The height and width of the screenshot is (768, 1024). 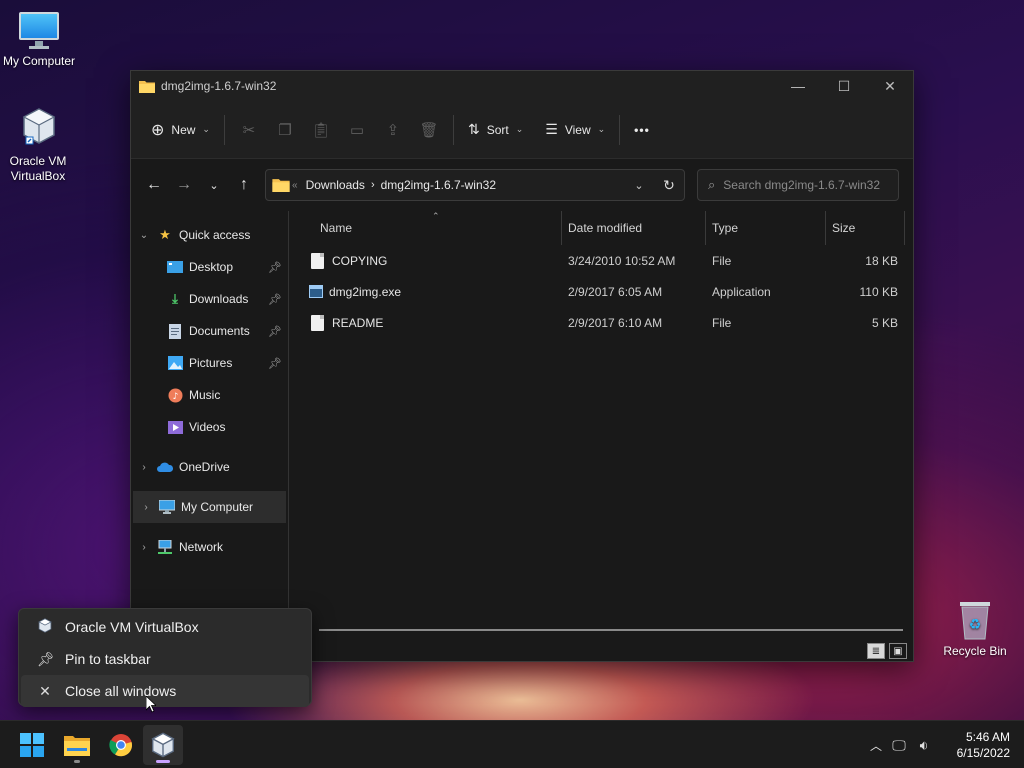 I want to click on file-date: 2/9/2017 6:10 AM, so click(x=615, y=322).